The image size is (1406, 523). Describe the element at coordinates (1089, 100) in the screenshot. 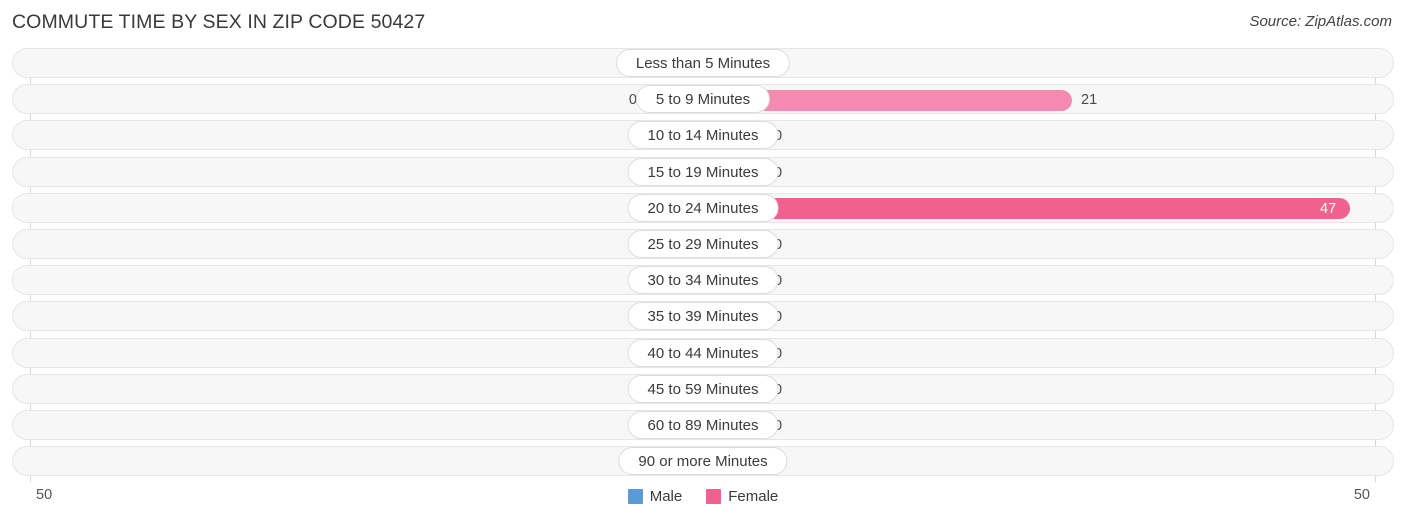

I see `female-value: 21` at that location.